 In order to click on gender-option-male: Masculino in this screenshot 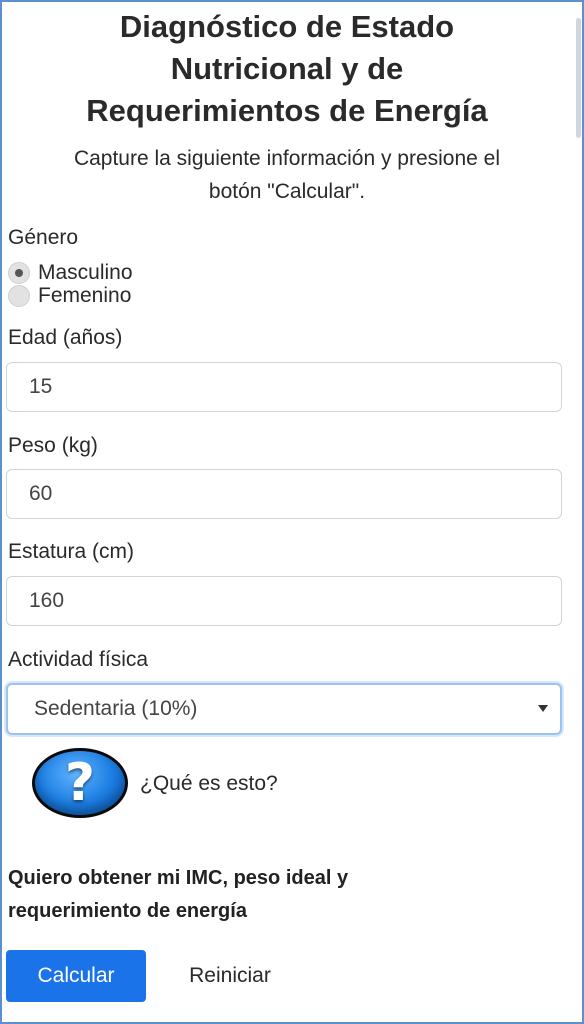, I will do `click(70, 272)`.